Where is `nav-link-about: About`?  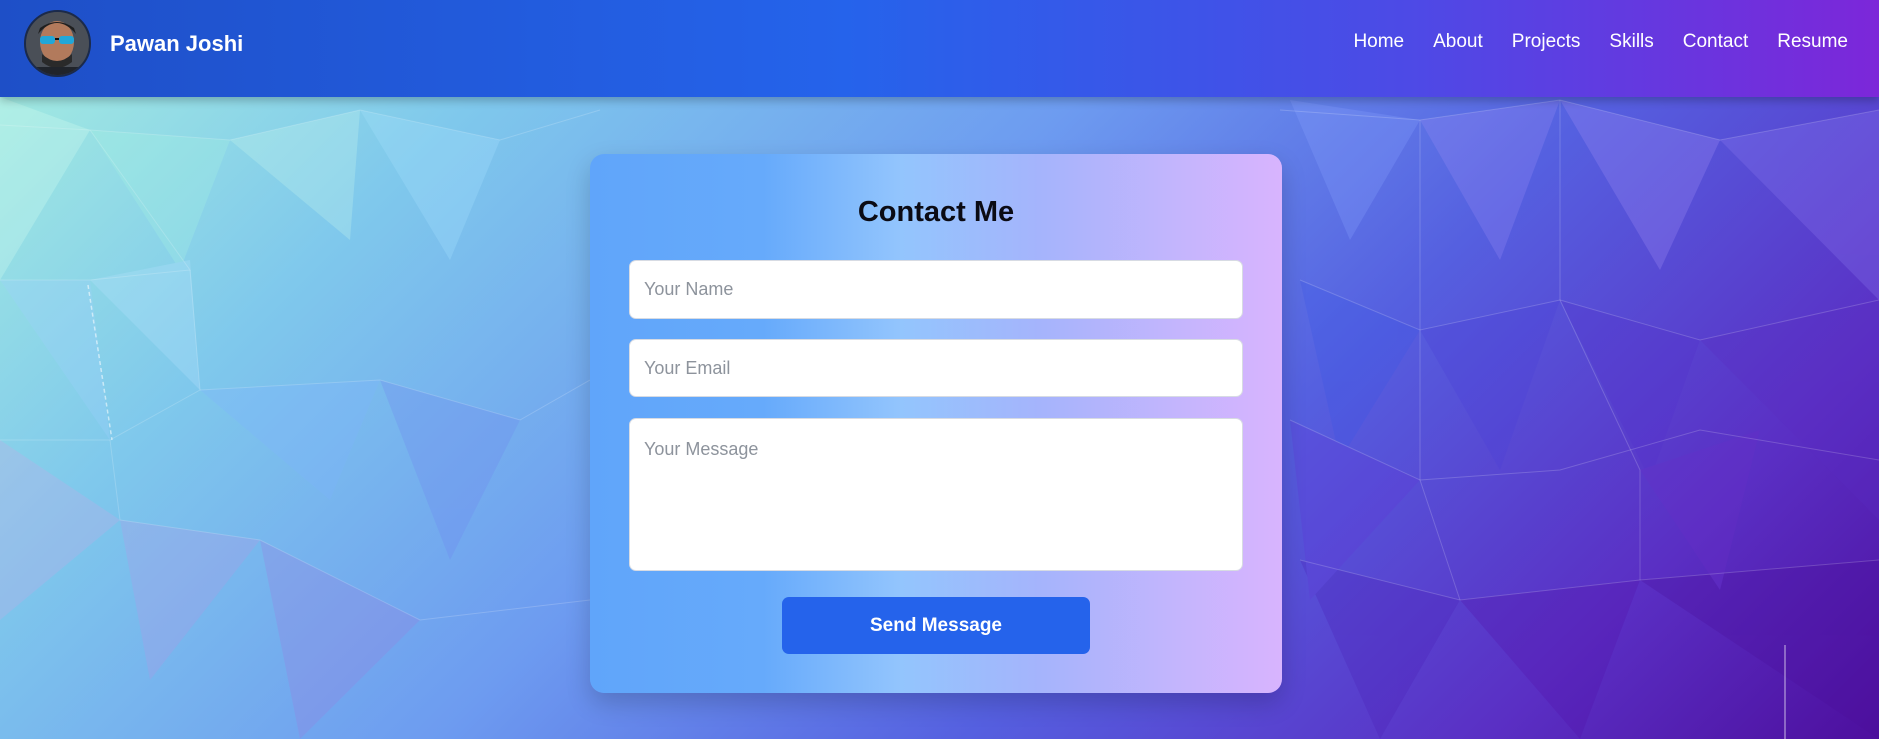 nav-link-about: About is located at coordinates (1458, 42).